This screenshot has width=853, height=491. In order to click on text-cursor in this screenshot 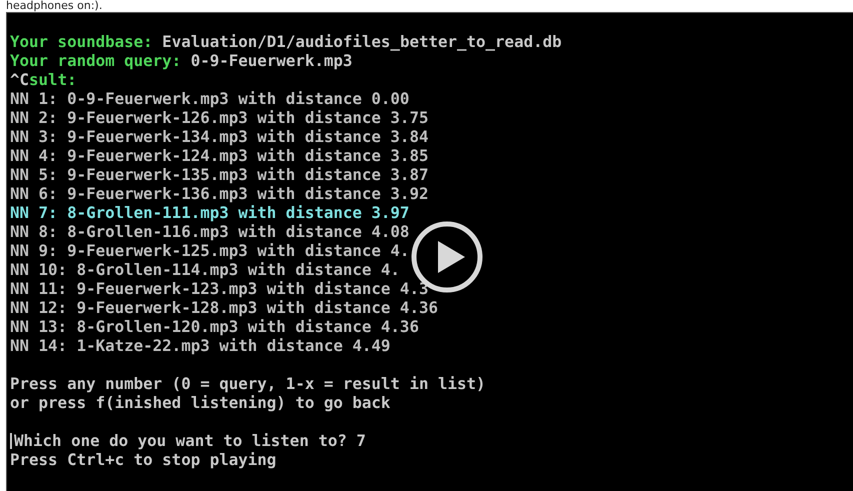, I will do `click(11, 440)`.